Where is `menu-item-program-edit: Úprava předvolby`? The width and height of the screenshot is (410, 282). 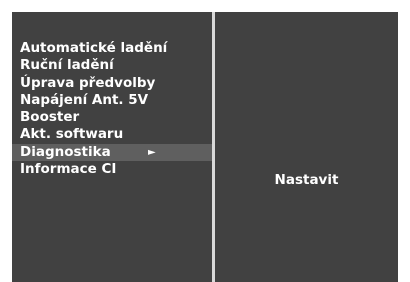
menu-item-program-edit: Úprava předvolby is located at coordinates (112, 83).